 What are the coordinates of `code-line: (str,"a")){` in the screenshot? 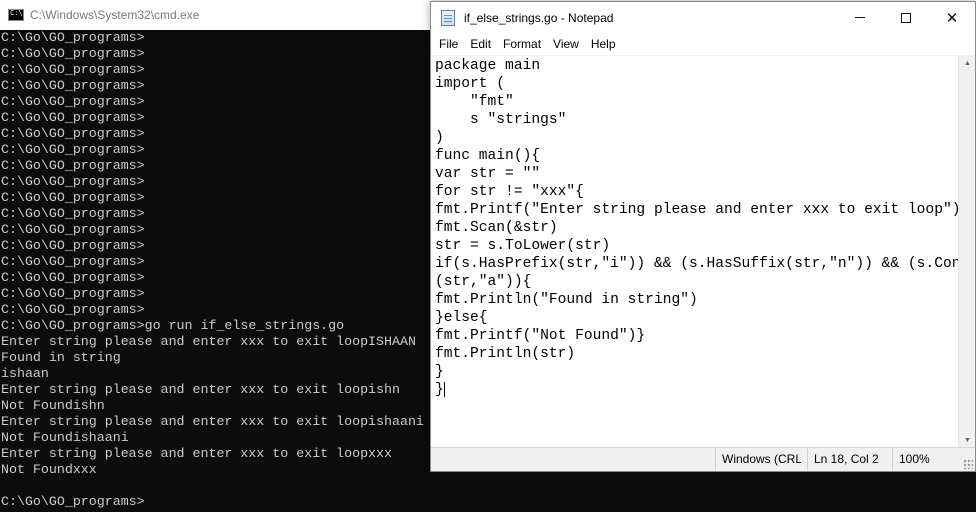 It's located at (697, 282).